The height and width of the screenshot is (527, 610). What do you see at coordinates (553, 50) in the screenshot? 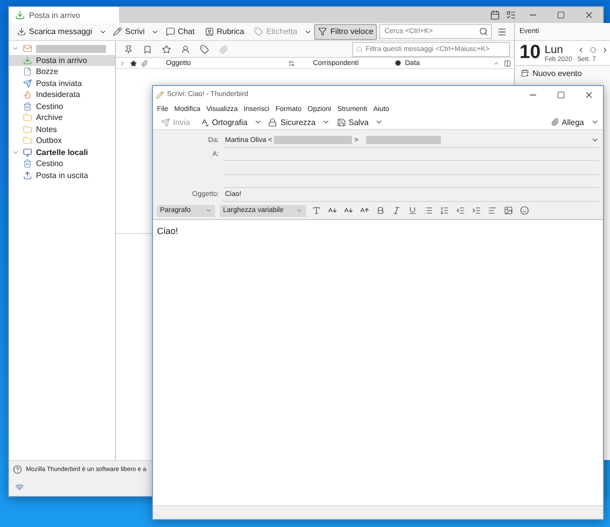
I see `weekday: Lun` at bounding box center [553, 50].